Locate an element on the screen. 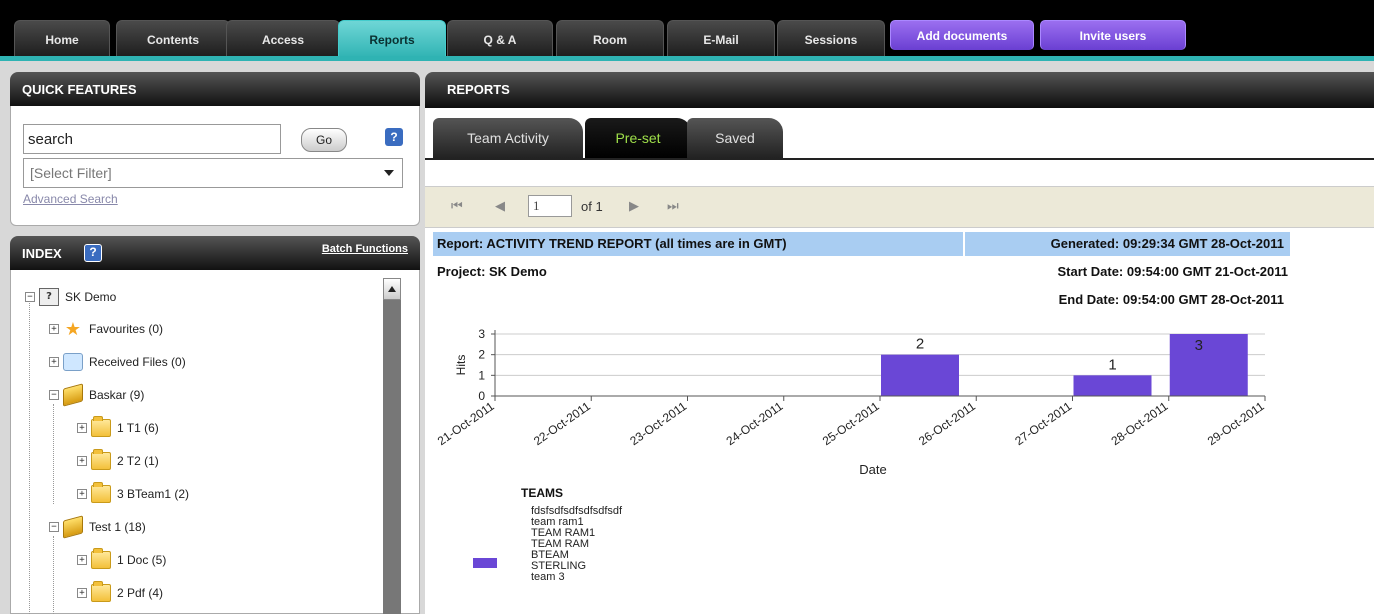  tab-pre-set: Pre-set is located at coordinates (638, 138).